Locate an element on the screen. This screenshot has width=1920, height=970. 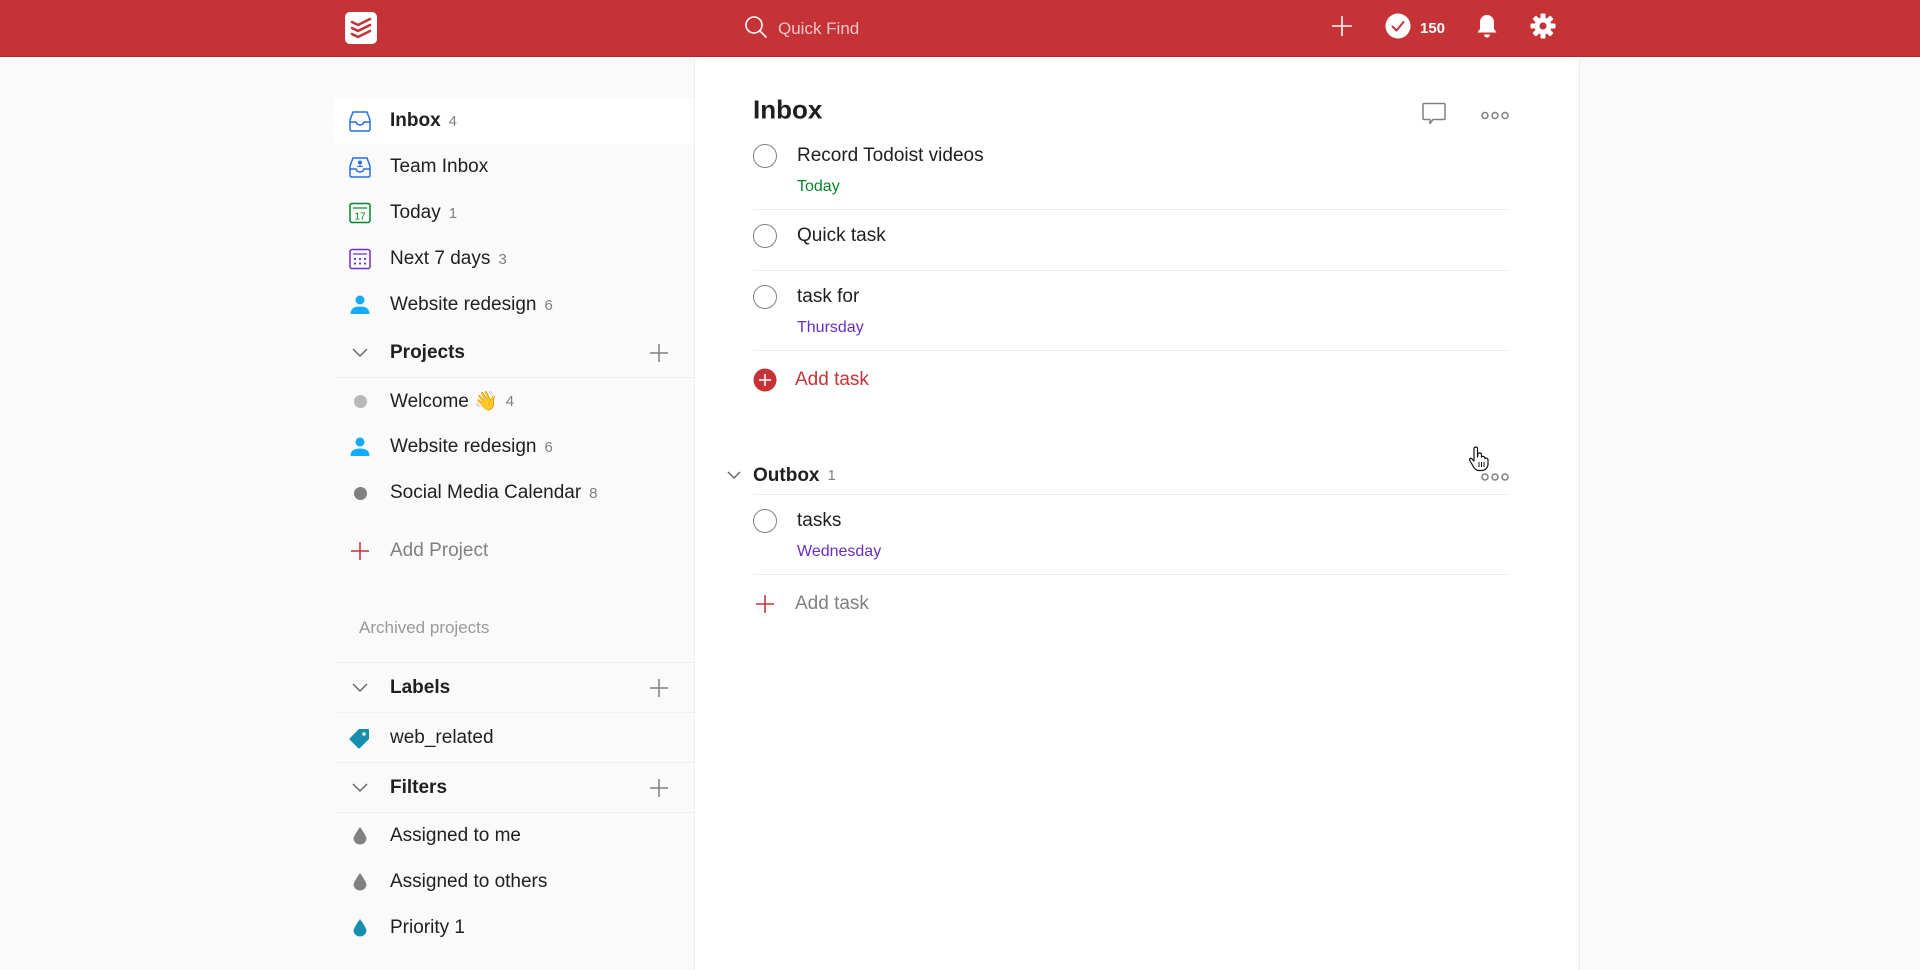
more-actions-button is located at coordinates (1495, 116).